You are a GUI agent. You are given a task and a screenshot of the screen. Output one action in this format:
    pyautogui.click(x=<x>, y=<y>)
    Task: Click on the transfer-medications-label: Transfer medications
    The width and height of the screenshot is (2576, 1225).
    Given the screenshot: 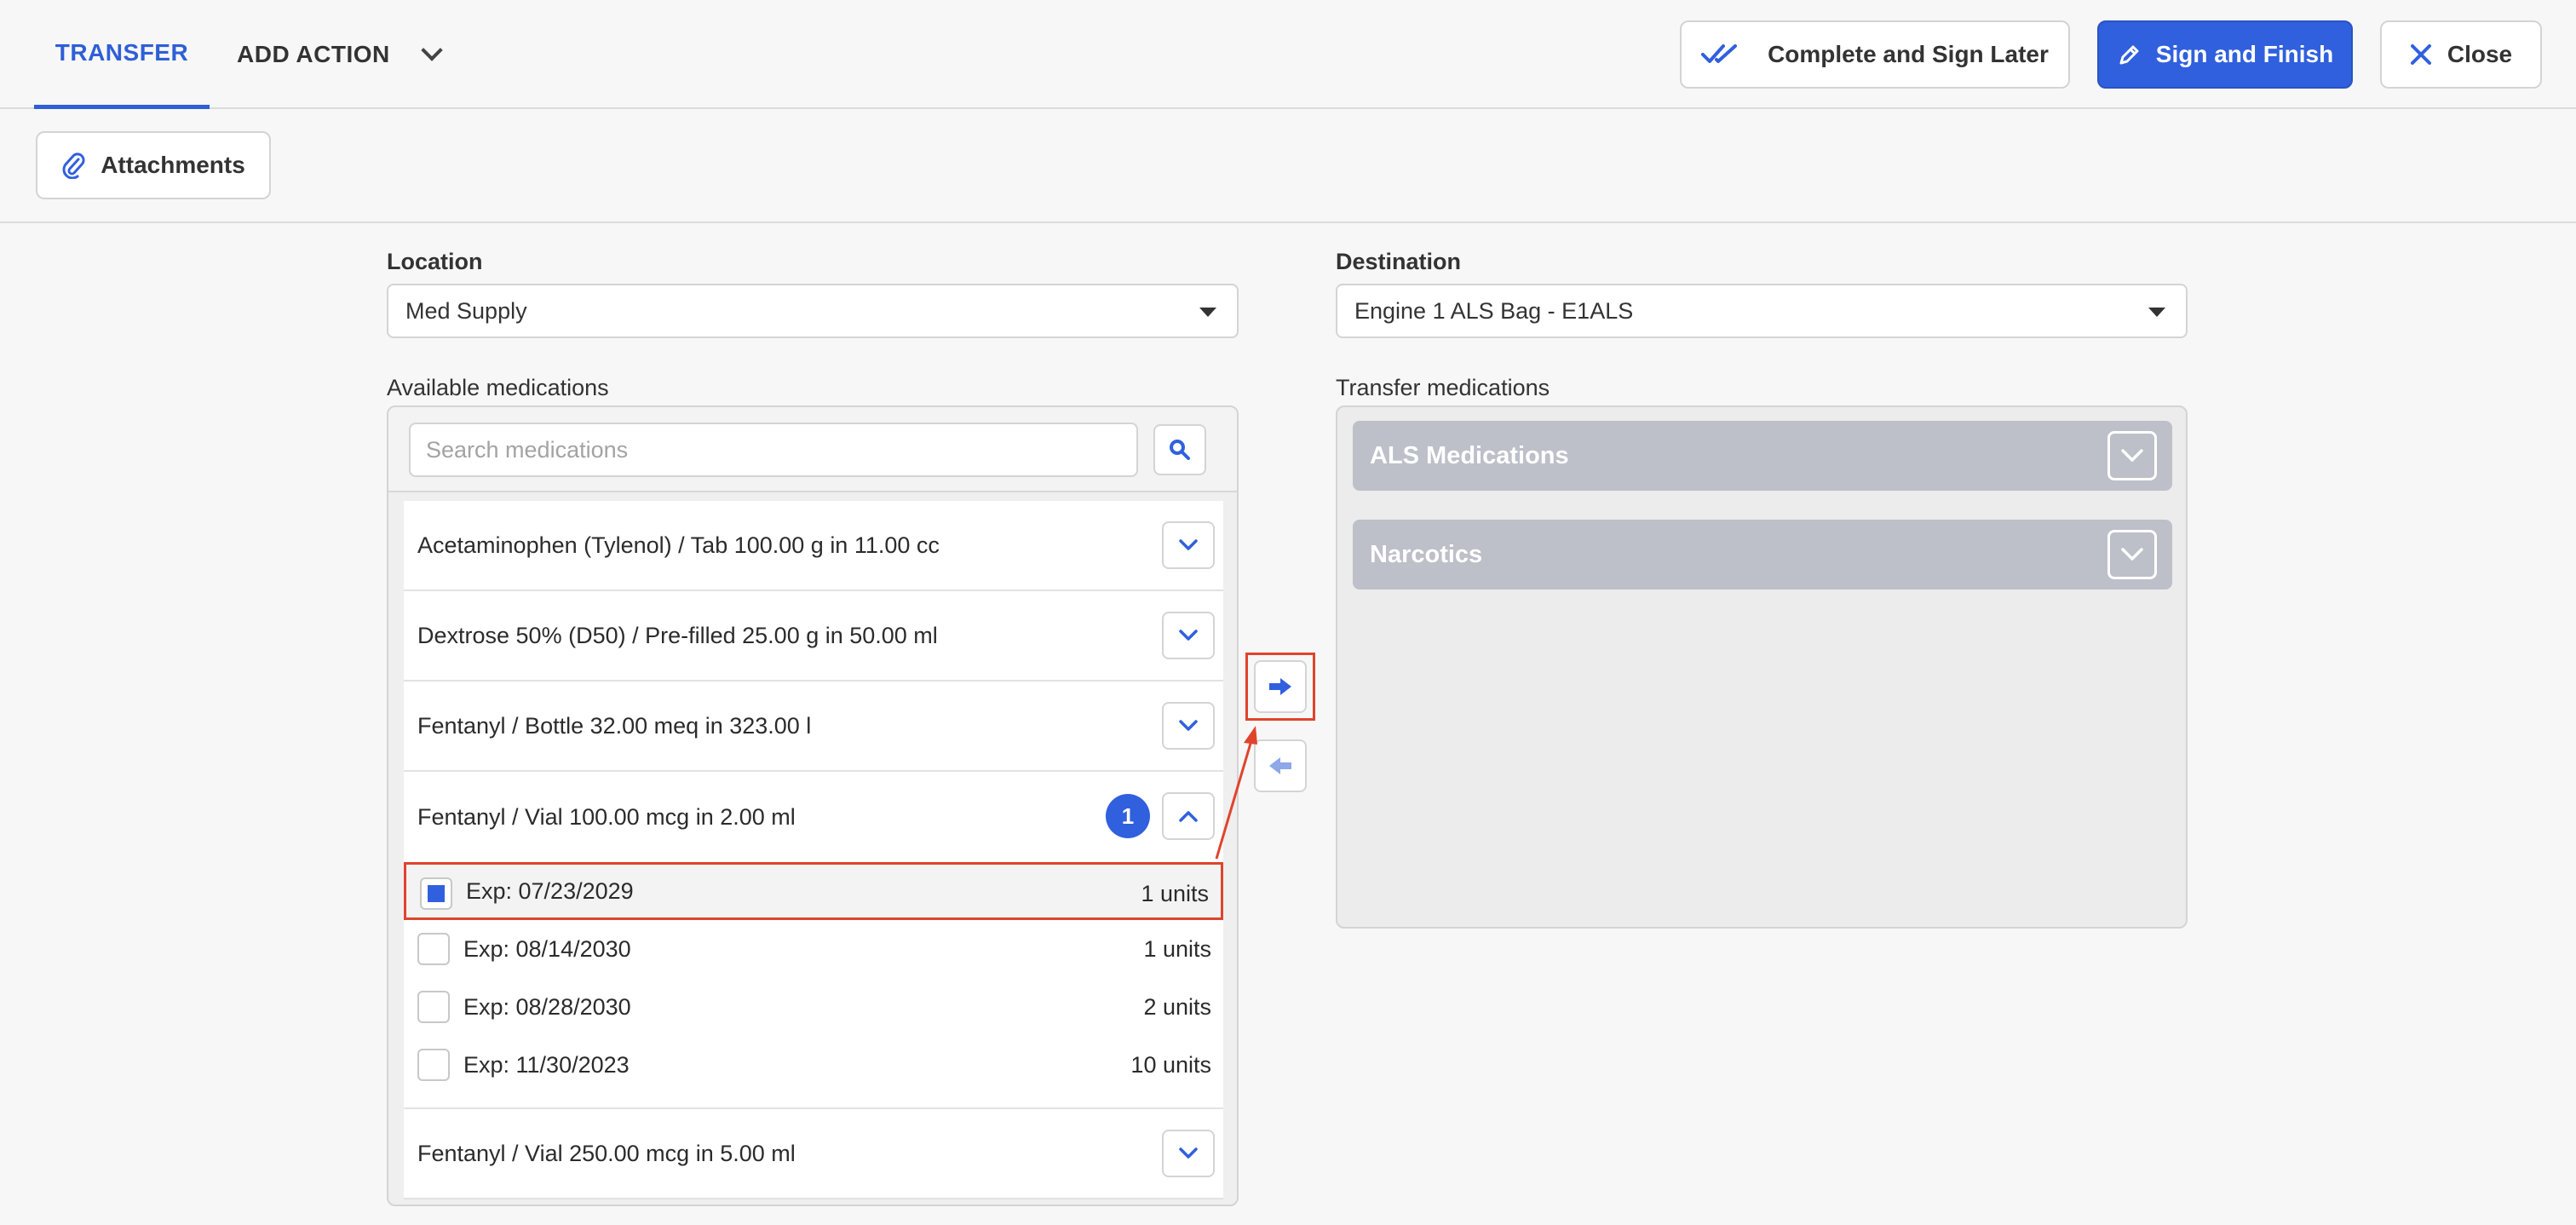 What is the action you would take?
    pyautogui.click(x=1443, y=387)
    